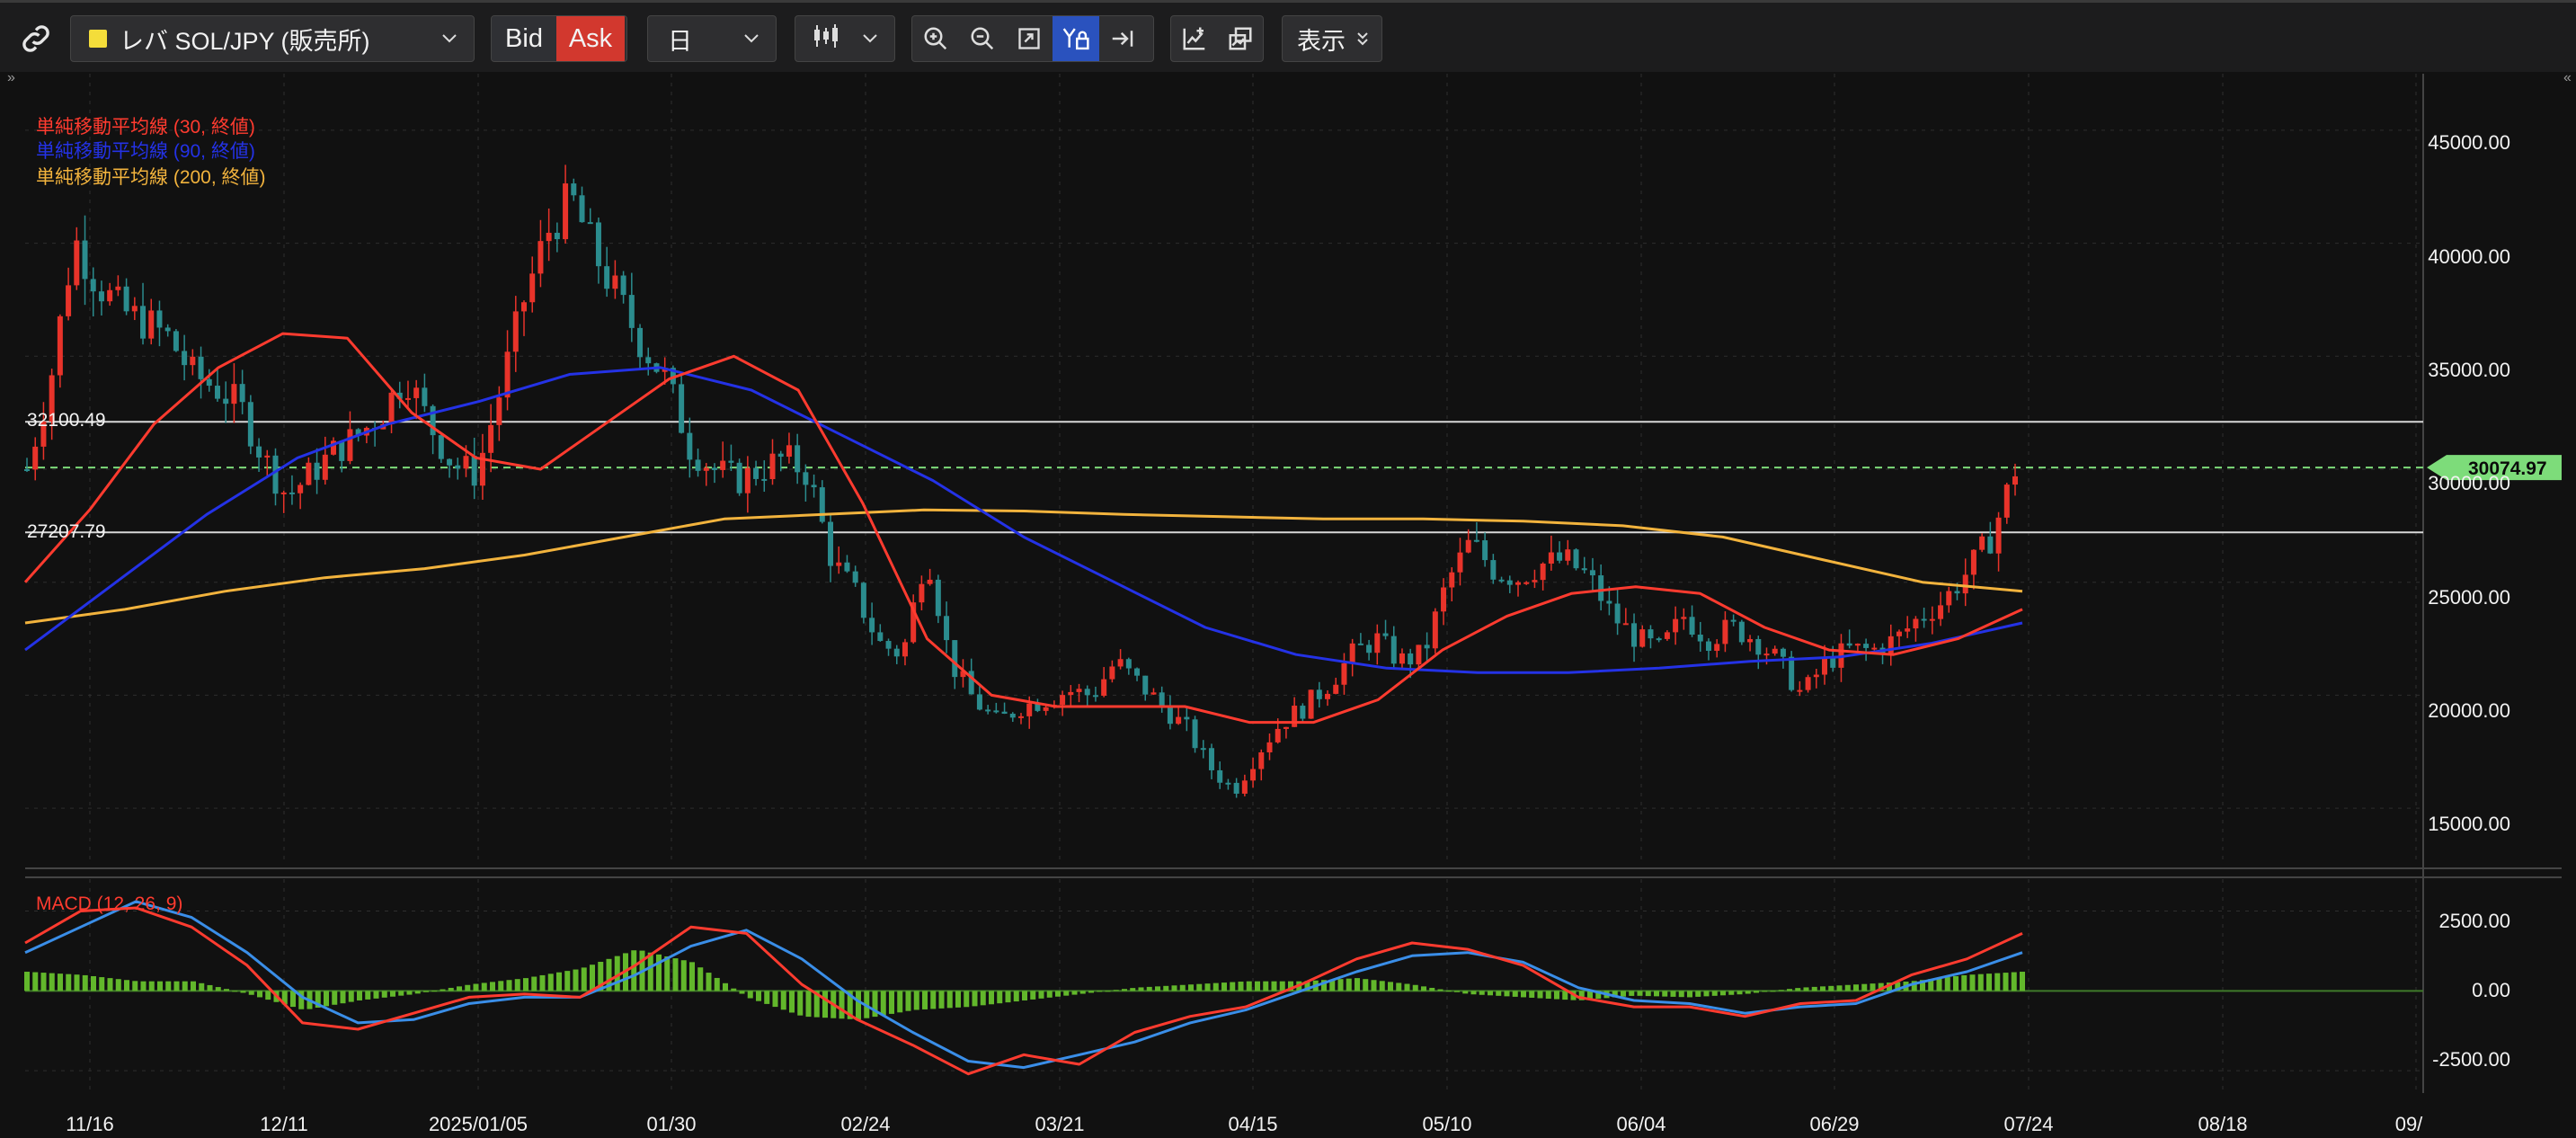 The height and width of the screenshot is (1138, 2576). Describe the element at coordinates (1446, 1124) in the screenshot. I see `x-tick-label: 05/10` at that location.